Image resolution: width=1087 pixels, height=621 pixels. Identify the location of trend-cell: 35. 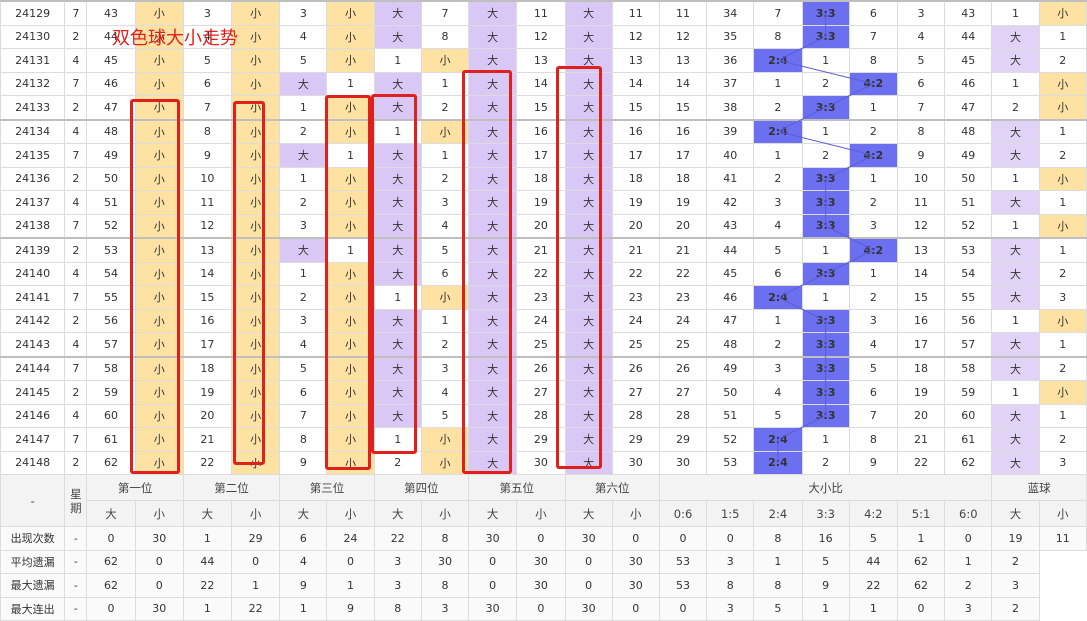
(730, 36).